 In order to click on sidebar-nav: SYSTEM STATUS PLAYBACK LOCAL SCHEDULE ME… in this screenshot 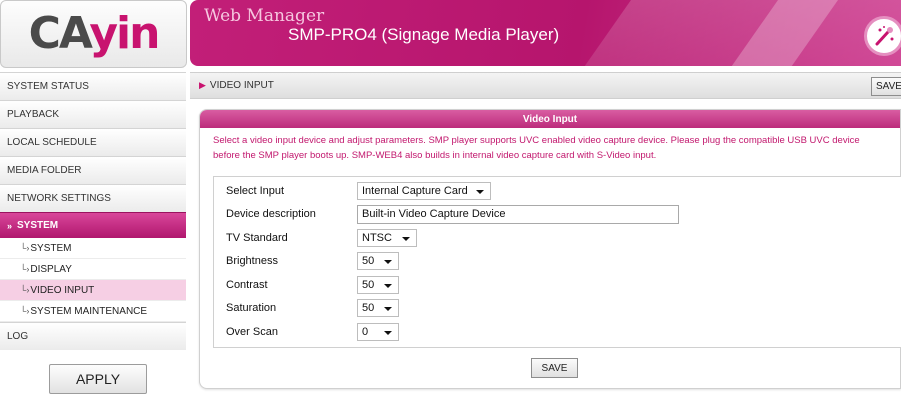, I will do `click(93, 211)`.